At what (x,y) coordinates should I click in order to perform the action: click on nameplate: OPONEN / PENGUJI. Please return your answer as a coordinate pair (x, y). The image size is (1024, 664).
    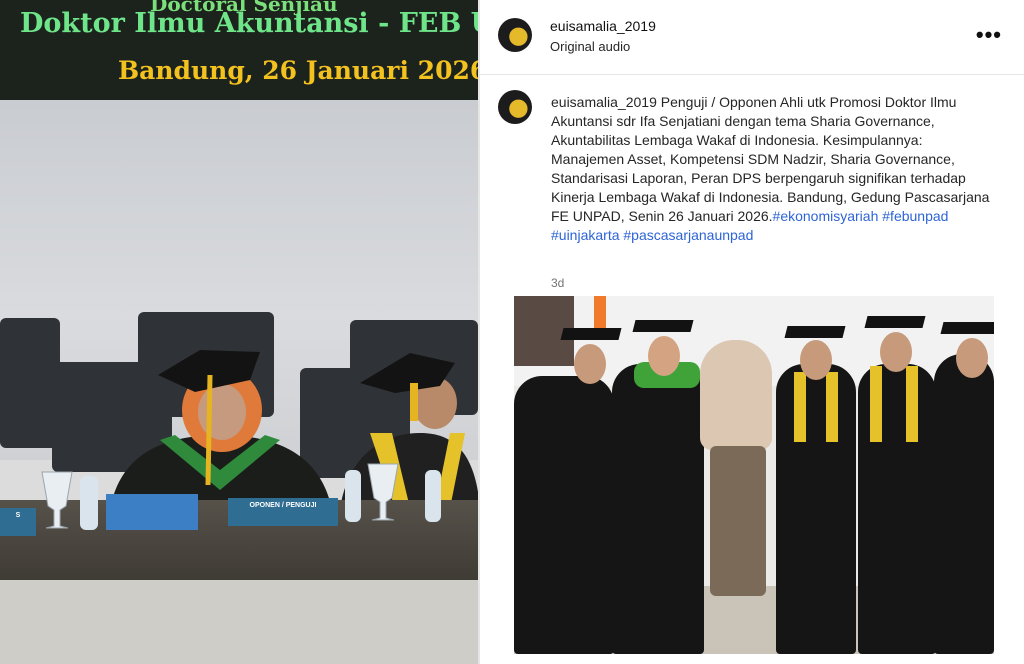
    Looking at the image, I should click on (283, 512).